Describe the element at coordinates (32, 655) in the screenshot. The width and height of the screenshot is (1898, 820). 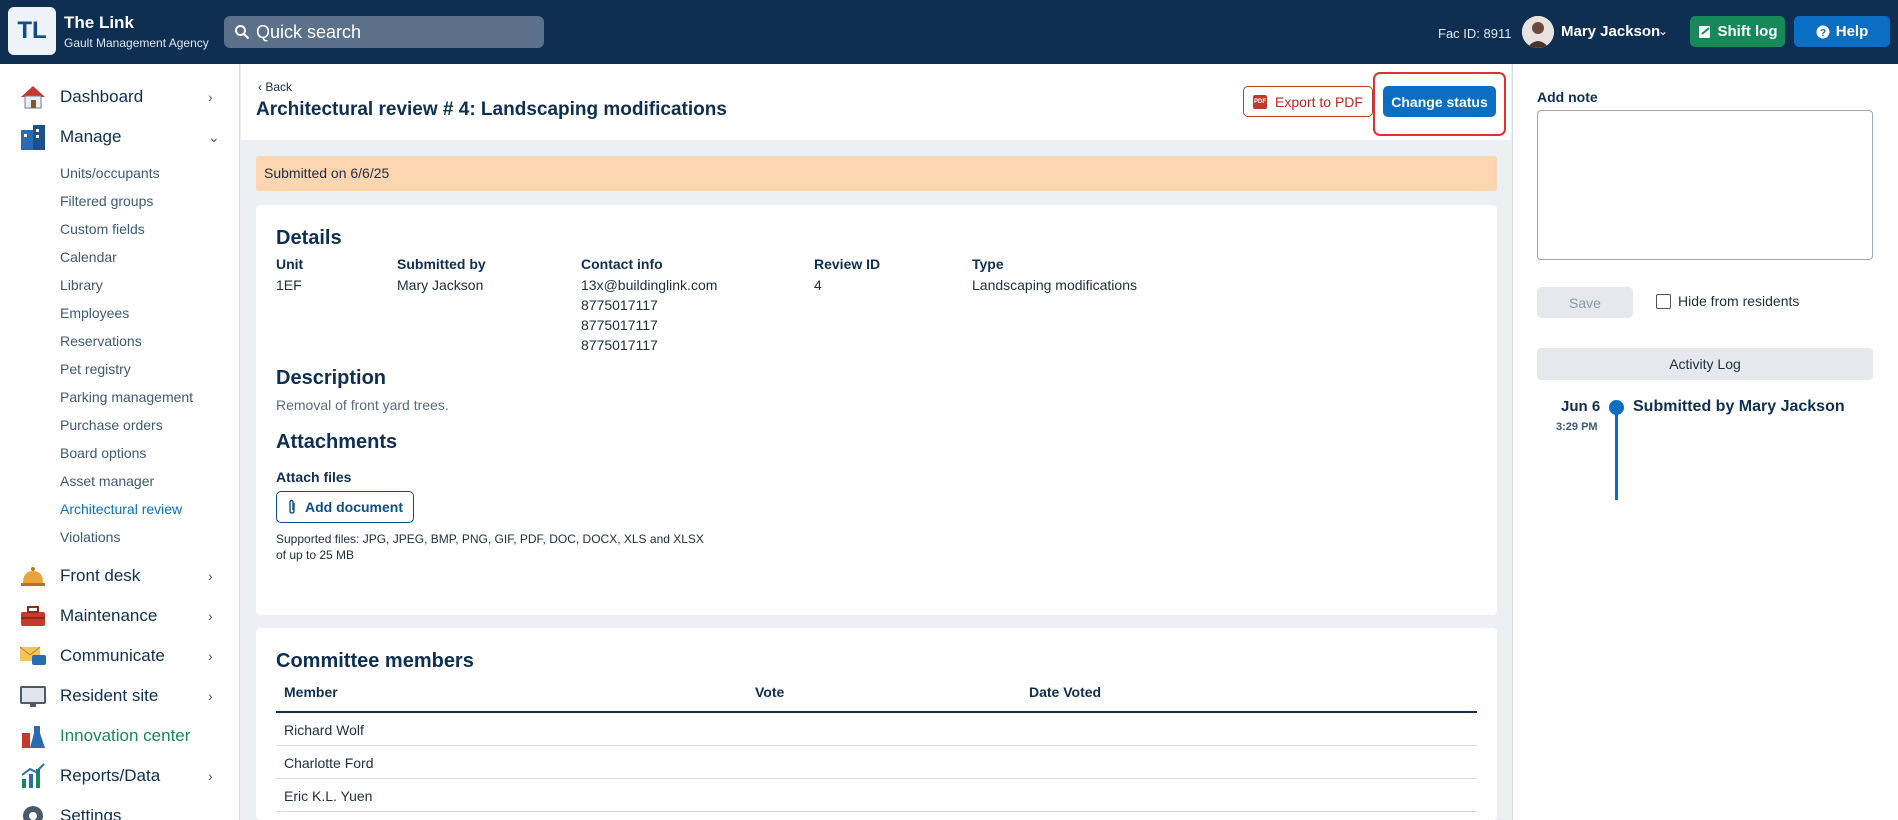
I see `envelope-chat-icon` at that location.